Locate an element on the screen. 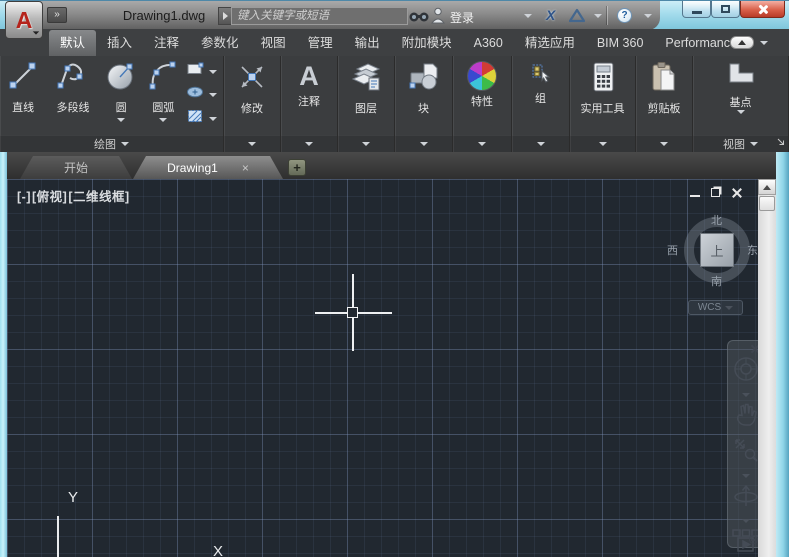 The height and width of the screenshot is (557, 789). sign-in-button: 登录 is located at coordinates (462, 17).